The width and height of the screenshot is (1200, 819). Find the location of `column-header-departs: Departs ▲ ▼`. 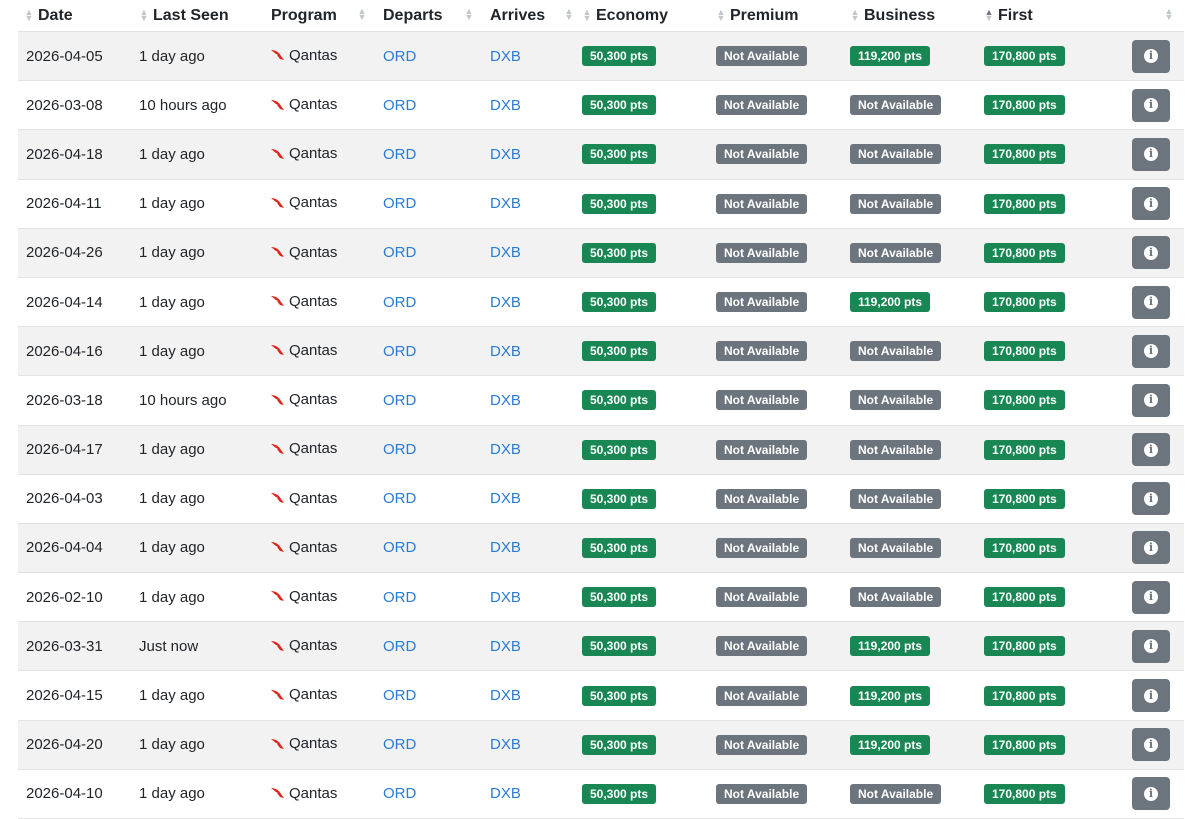

column-header-departs: Departs ▲ ▼ is located at coordinates (428, 16).